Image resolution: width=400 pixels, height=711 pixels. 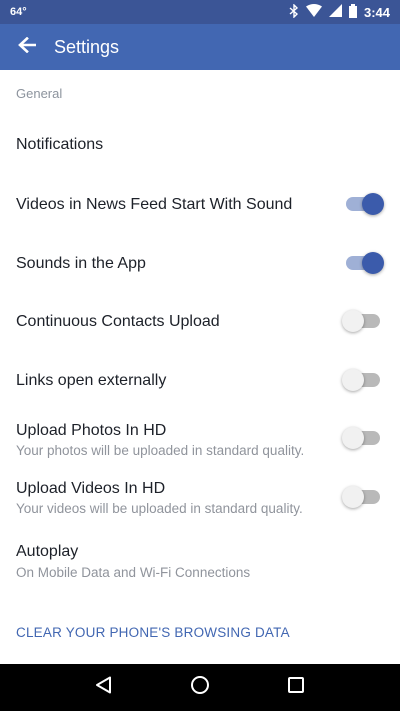 What do you see at coordinates (39, 93) in the screenshot?
I see `section-header-general: General` at bounding box center [39, 93].